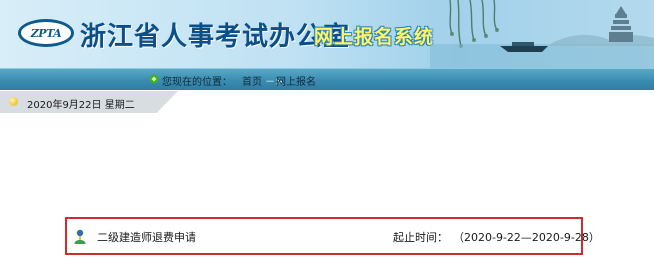  What do you see at coordinates (327, 79) in the screenshot?
I see `location-bar: 您现在的位置： 首页 －> 网上报名` at bounding box center [327, 79].